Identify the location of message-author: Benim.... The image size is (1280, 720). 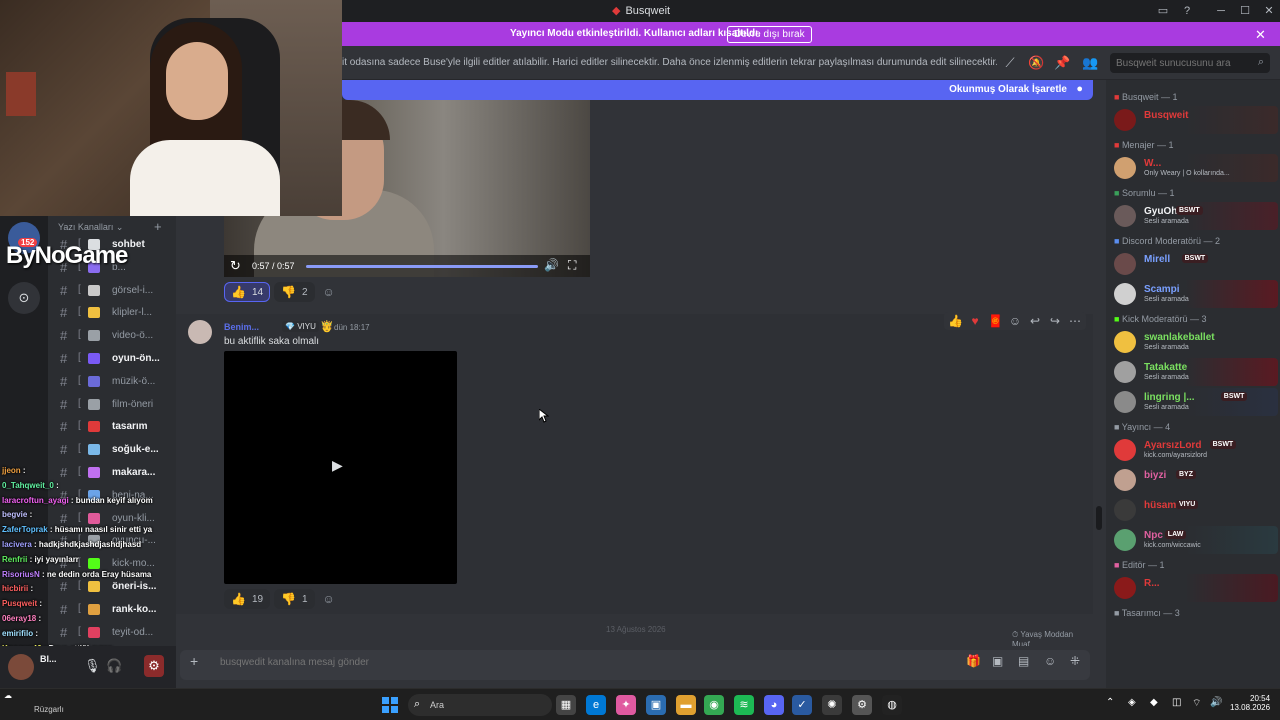
(241, 327).